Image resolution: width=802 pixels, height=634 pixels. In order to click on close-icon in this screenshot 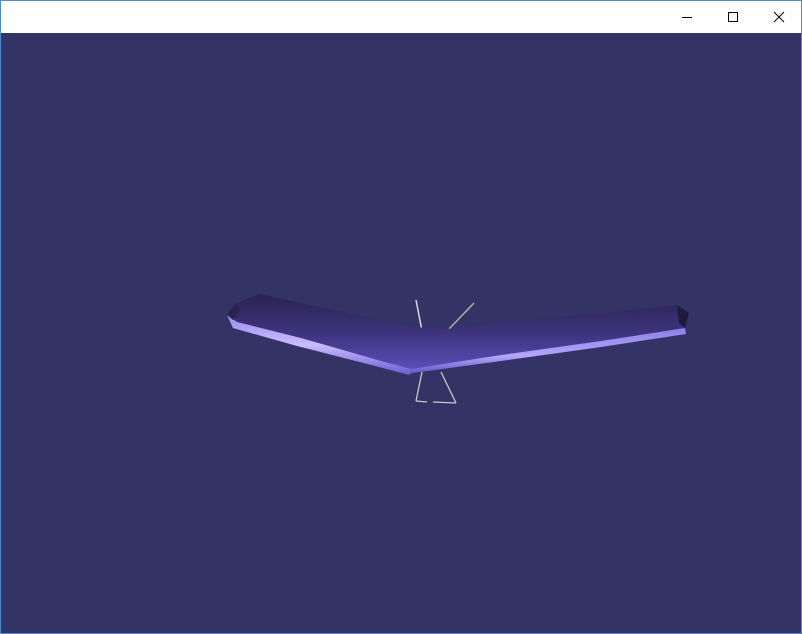, I will do `click(779, 17)`.